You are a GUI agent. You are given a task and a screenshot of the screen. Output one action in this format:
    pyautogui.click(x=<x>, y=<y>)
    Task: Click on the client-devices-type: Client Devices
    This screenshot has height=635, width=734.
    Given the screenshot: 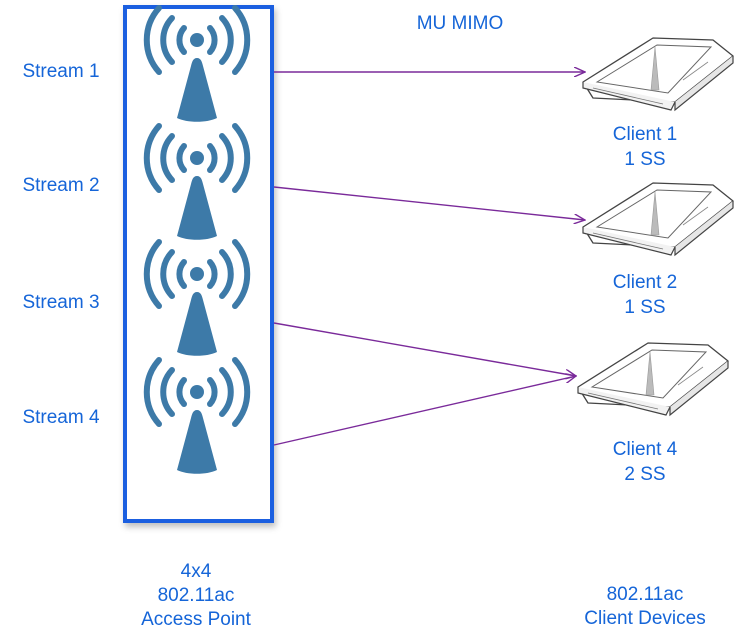 What is the action you would take?
    pyautogui.click(x=645, y=618)
    